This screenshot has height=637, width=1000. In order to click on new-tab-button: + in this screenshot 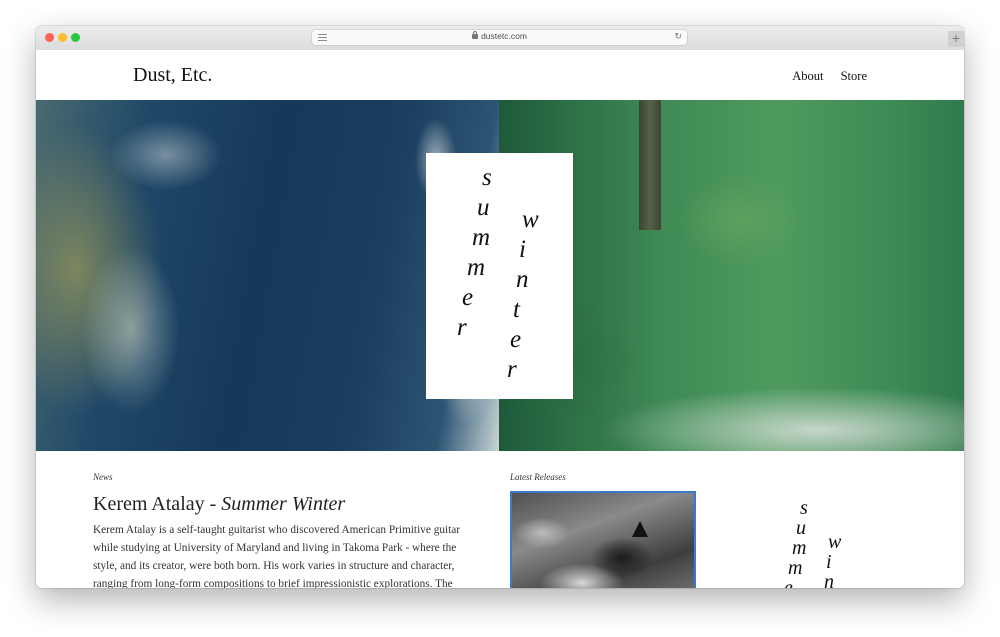, I will do `click(956, 39)`.